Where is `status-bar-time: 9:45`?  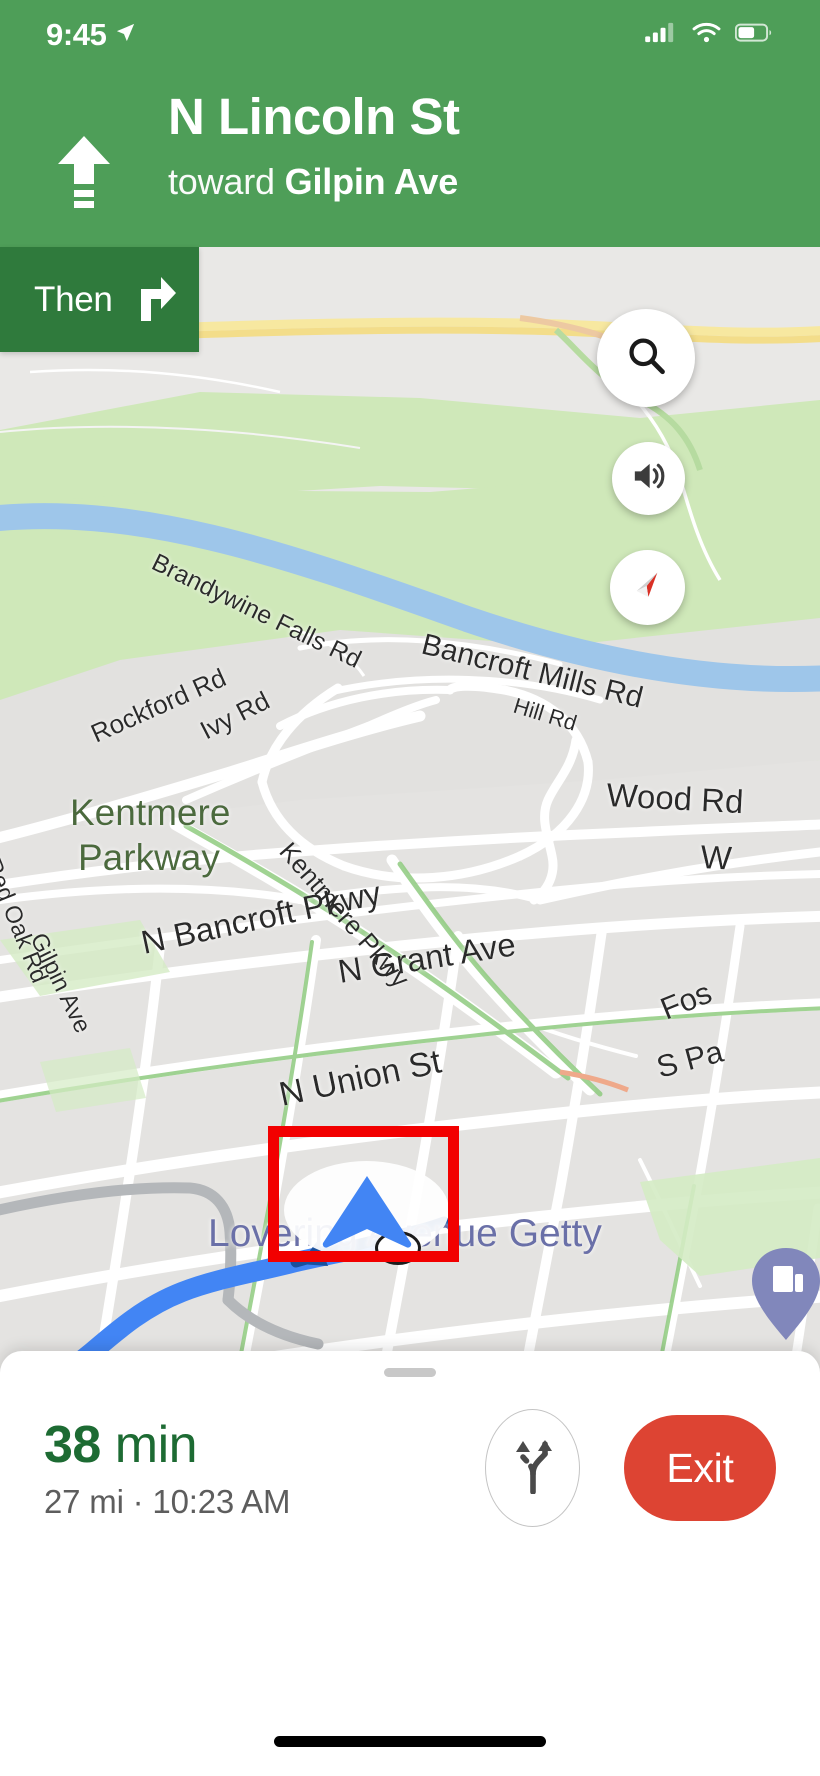 status-bar-time: 9:45 is located at coordinates (76, 34).